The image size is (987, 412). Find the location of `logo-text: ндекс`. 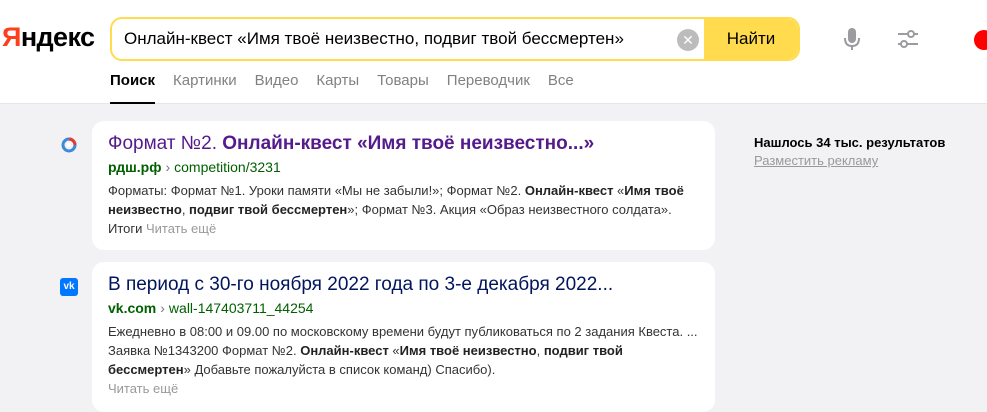

logo-text: ндекс is located at coordinates (57, 37).